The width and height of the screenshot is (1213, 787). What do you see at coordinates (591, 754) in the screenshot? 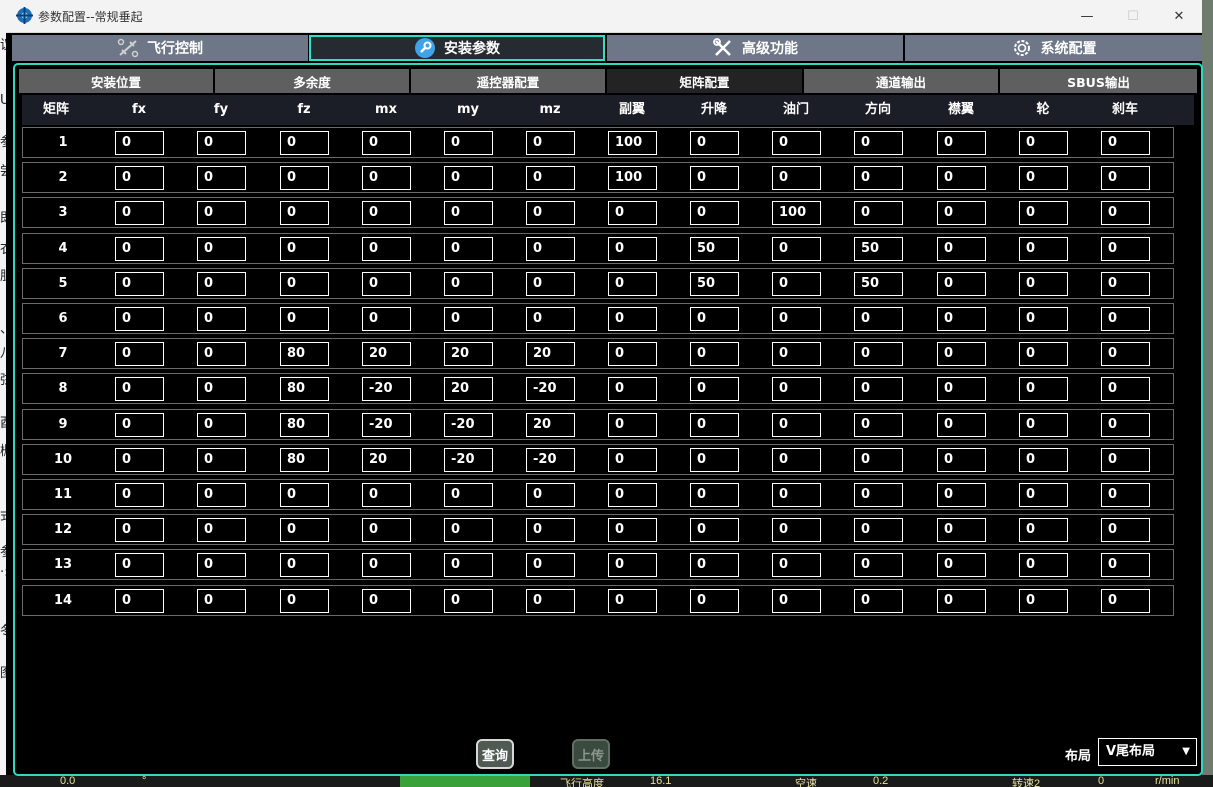
I see `upload-button: 上传` at bounding box center [591, 754].